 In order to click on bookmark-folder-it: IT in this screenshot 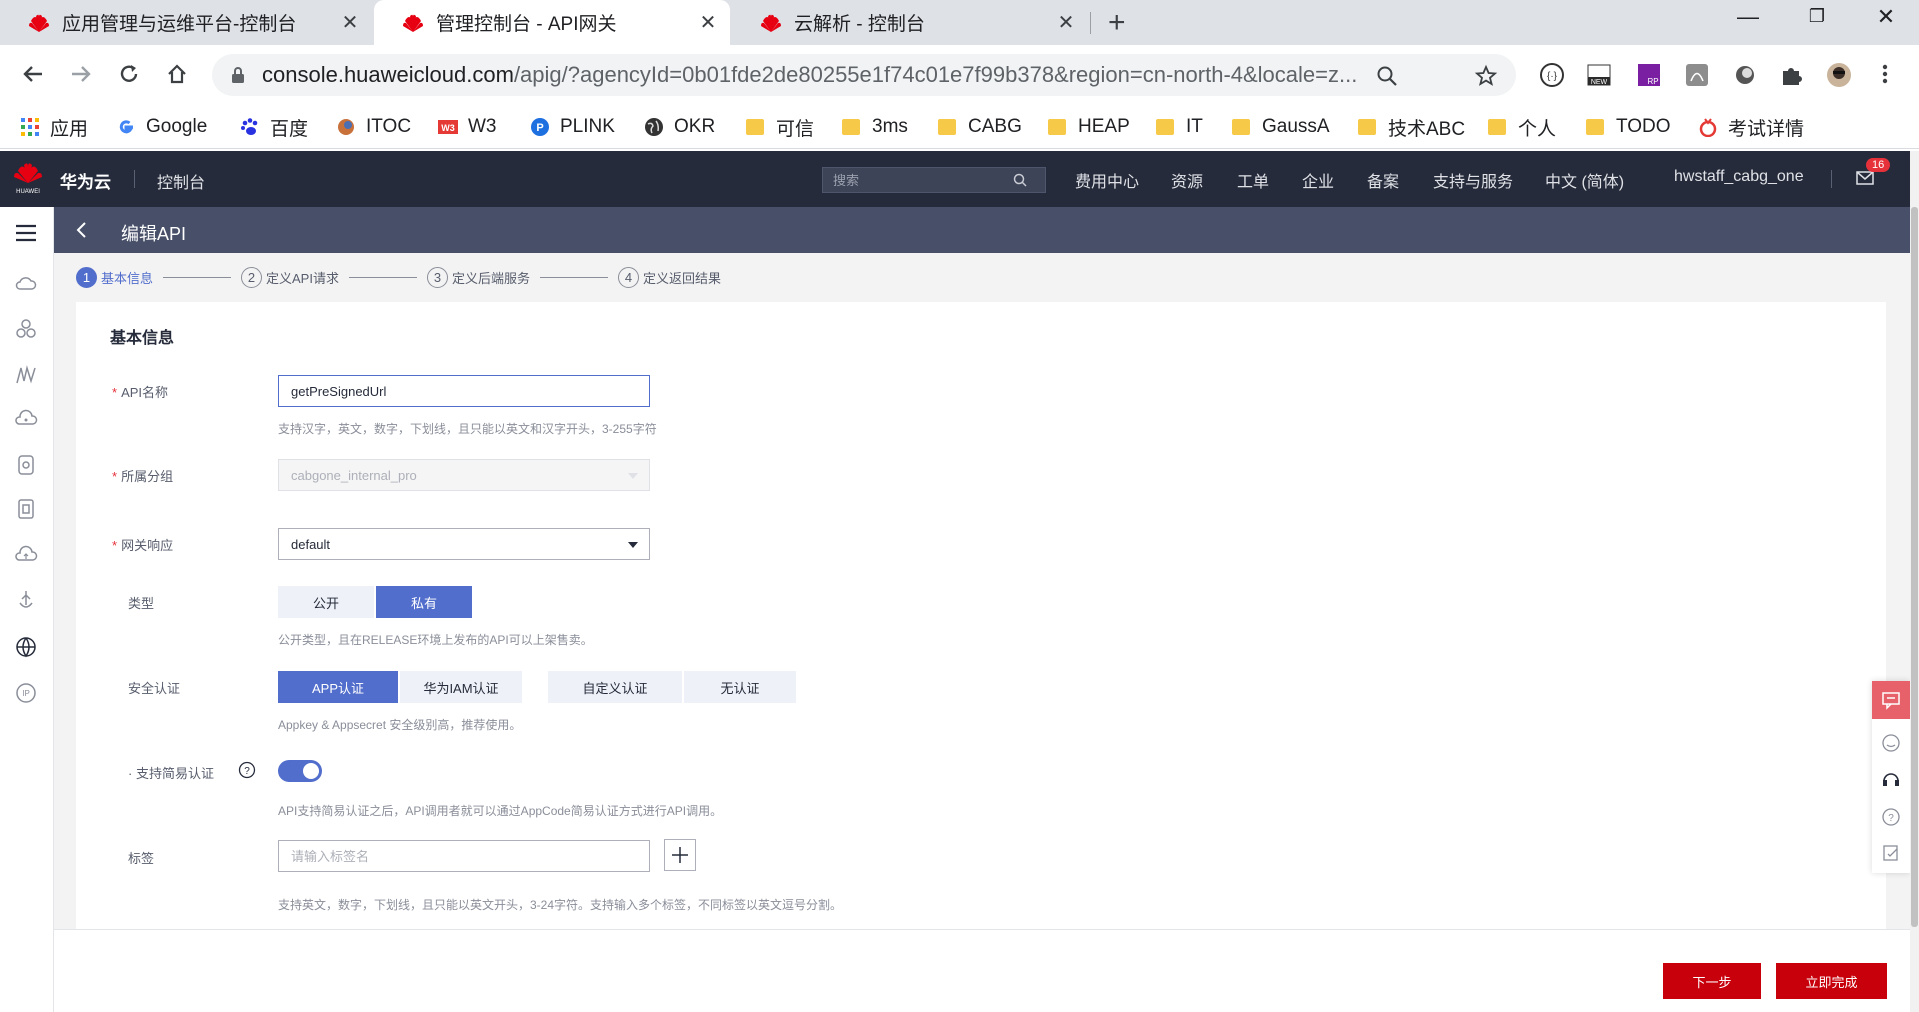, I will do `click(1179, 127)`.